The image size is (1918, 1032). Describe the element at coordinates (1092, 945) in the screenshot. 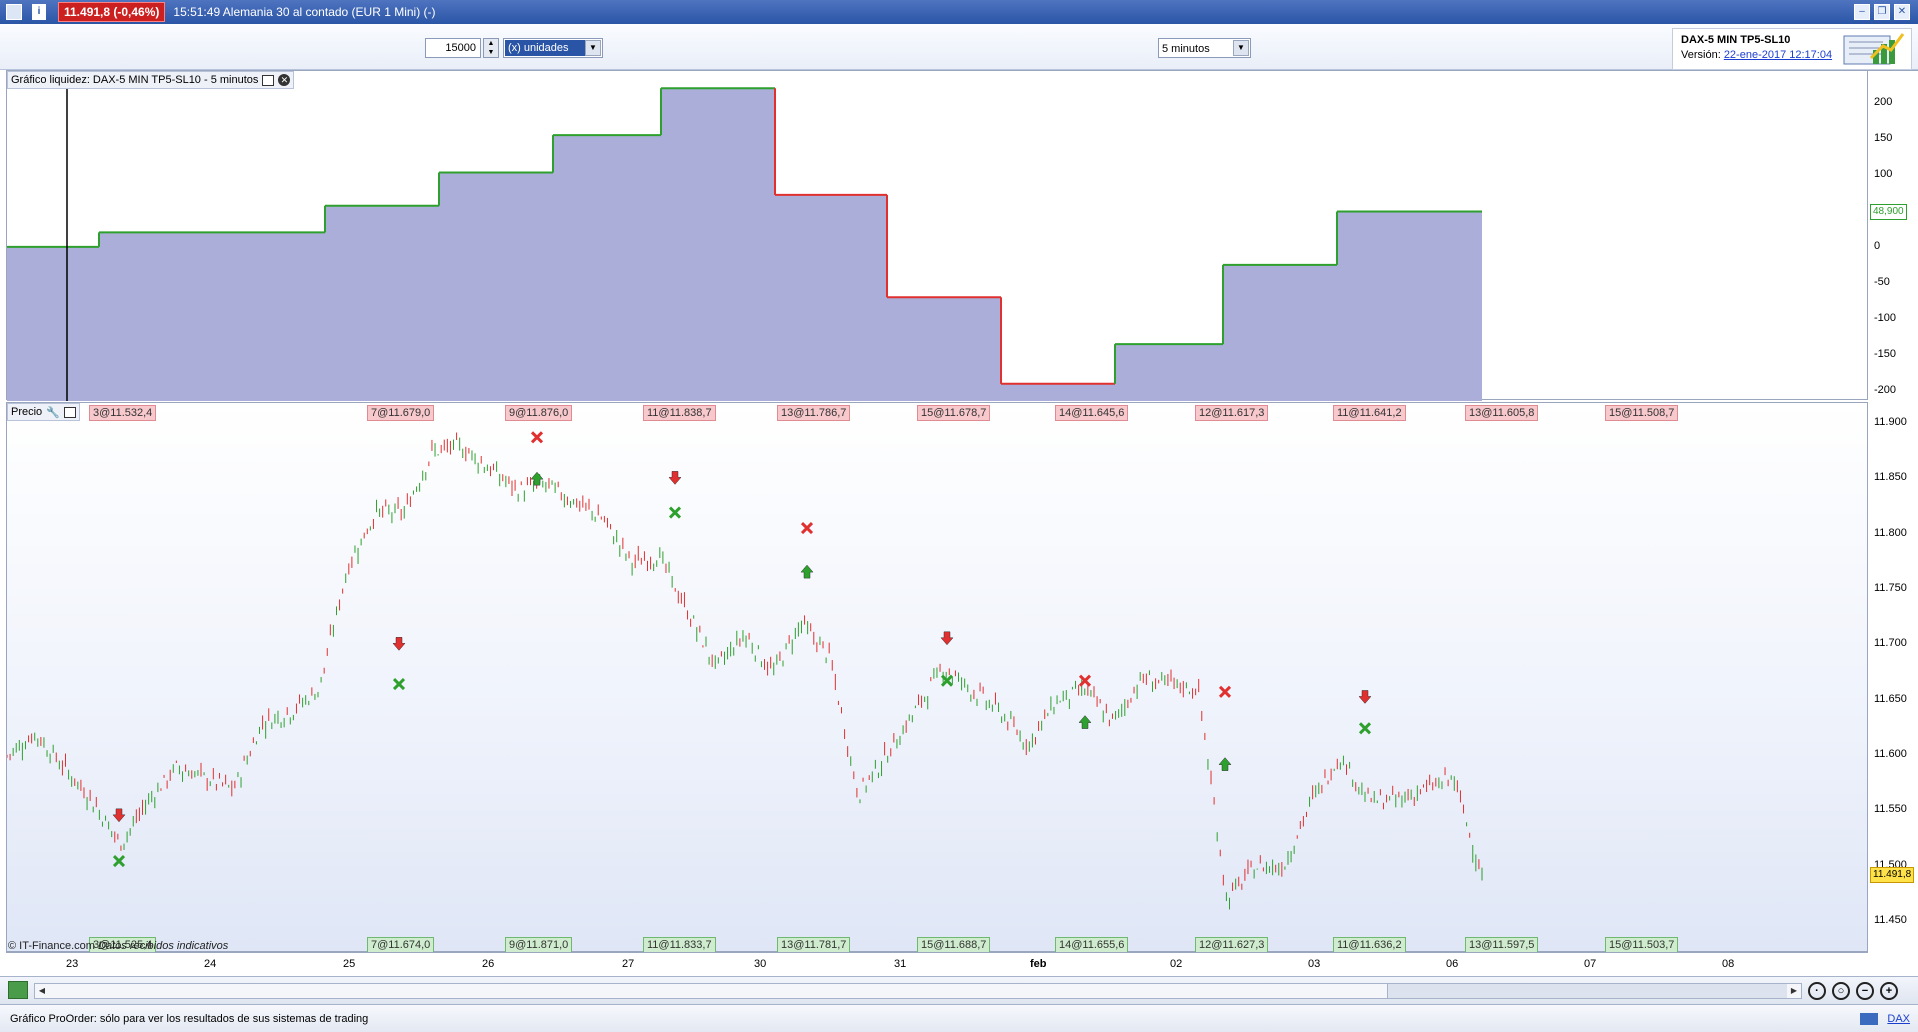

I see `trade-entry-tag: 14@11.655,6` at that location.